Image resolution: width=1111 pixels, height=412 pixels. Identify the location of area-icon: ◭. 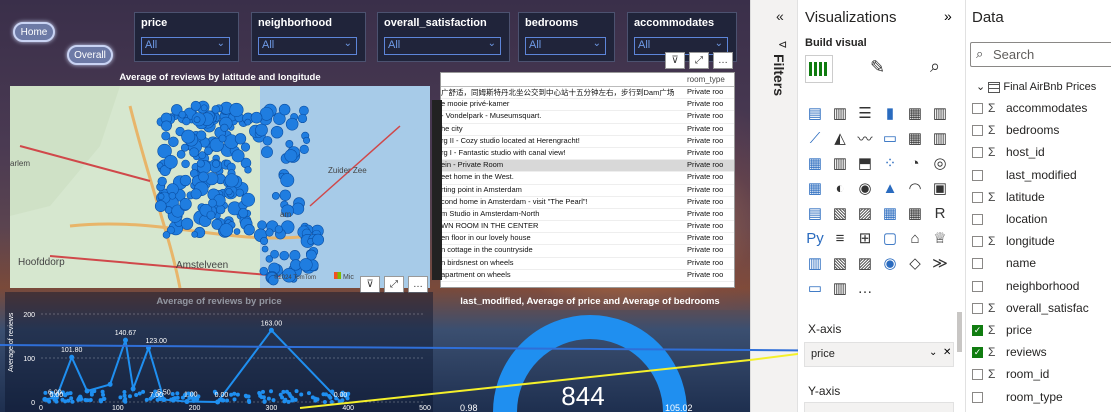
(840, 138).